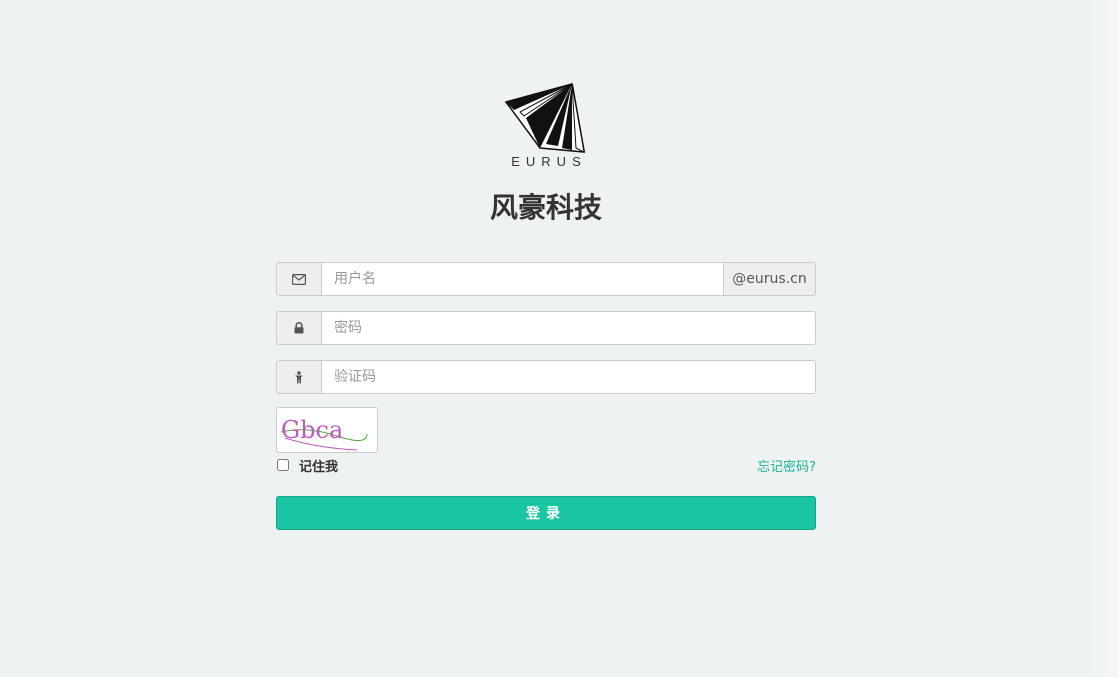 This screenshot has width=1119, height=677. Describe the element at coordinates (1104, 338) in the screenshot. I see `window-edge-shade` at that location.